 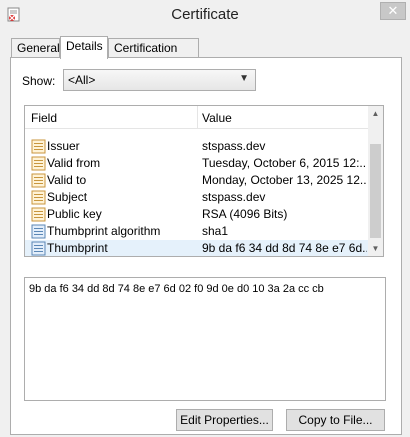 What do you see at coordinates (63, 146) in the screenshot?
I see `row-field: Issuer` at bounding box center [63, 146].